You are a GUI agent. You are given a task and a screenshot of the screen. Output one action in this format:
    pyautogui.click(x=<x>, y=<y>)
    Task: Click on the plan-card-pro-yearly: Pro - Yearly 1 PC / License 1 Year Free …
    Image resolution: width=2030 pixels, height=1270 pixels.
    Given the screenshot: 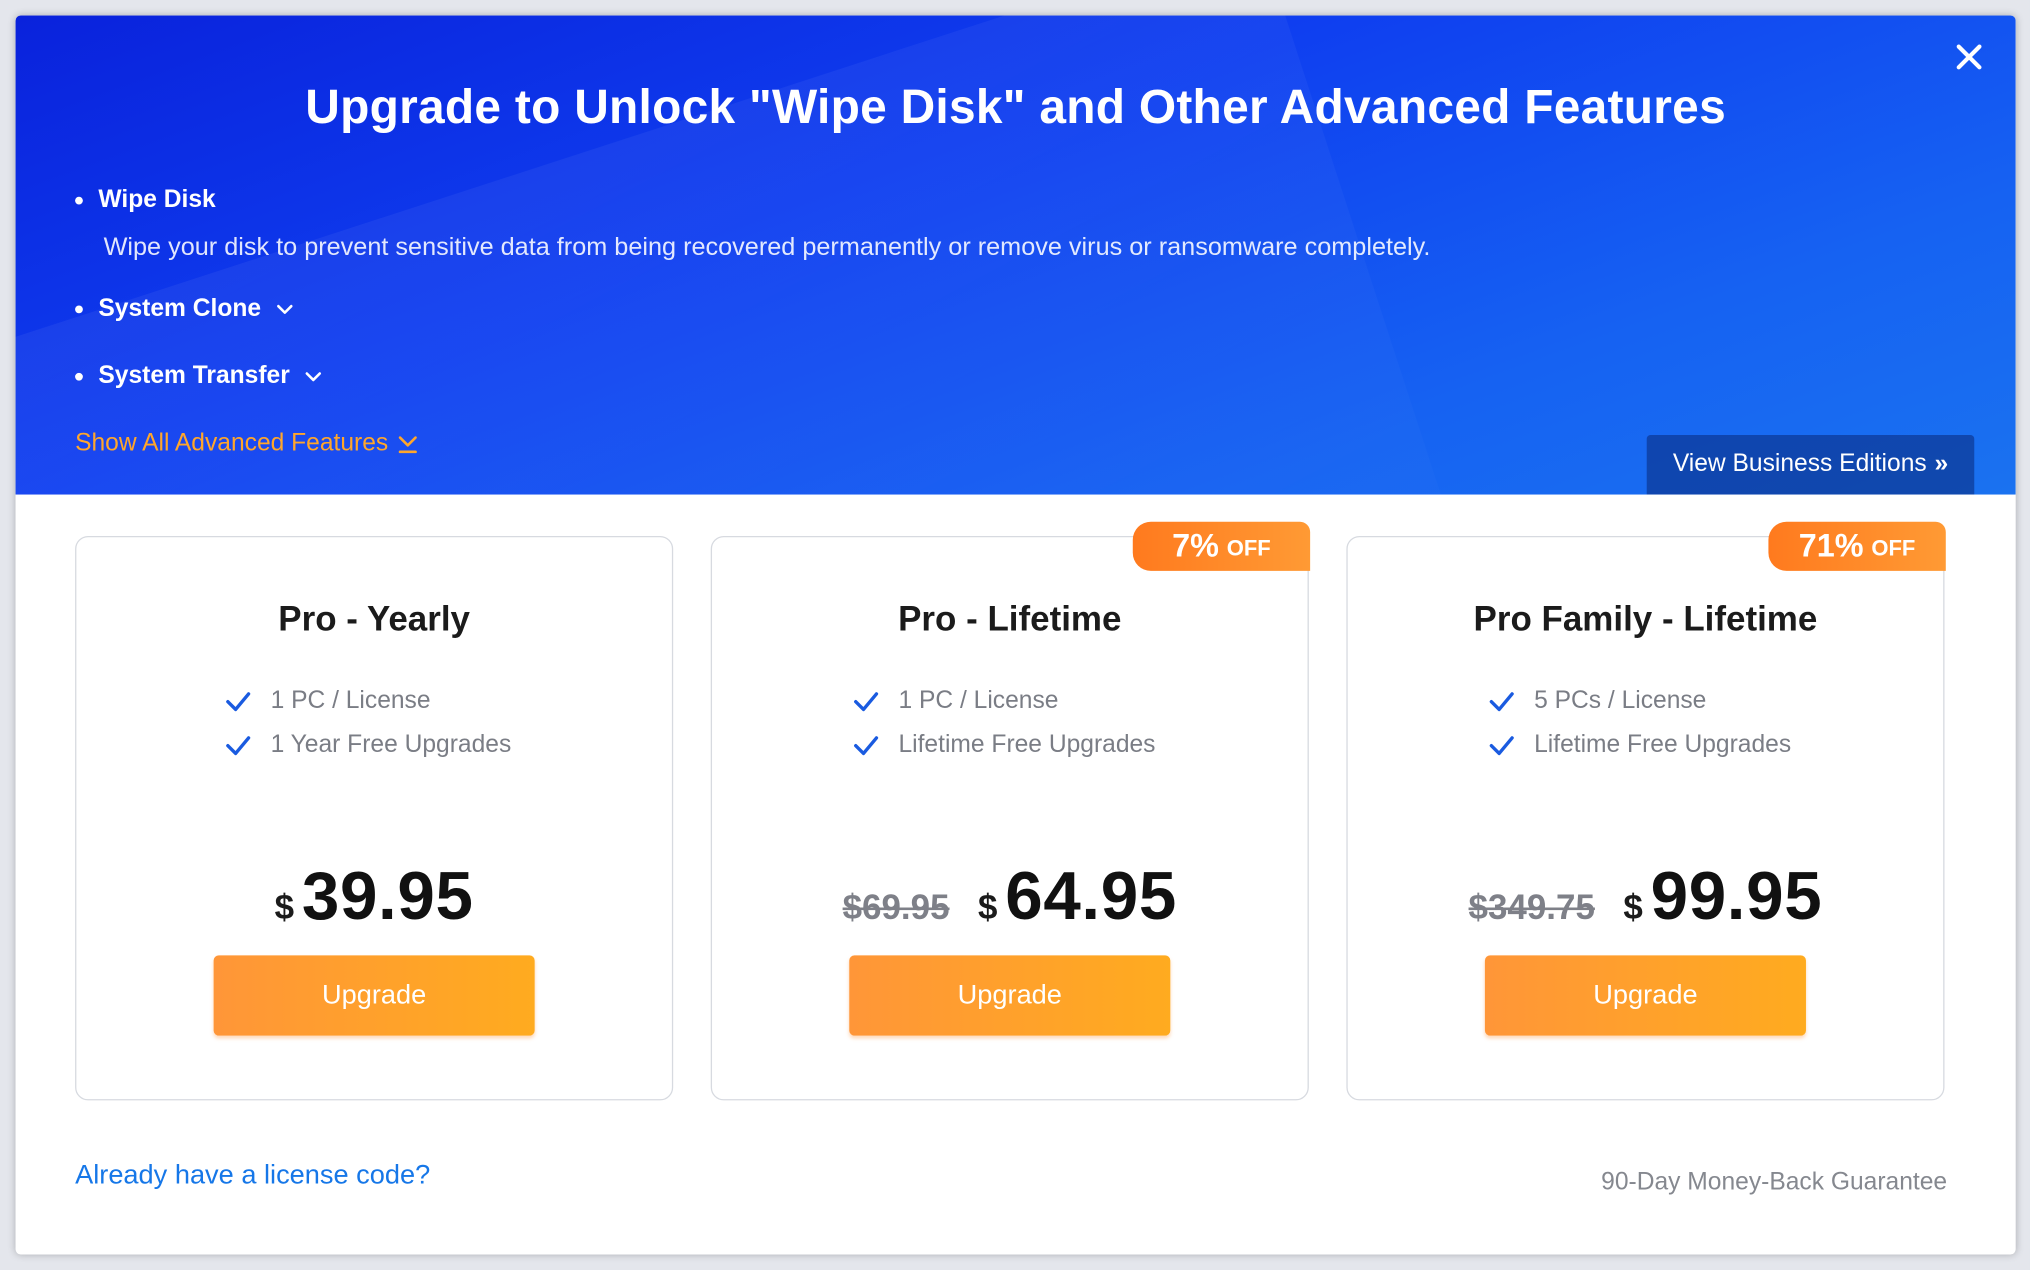 What is the action you would take?
    pyautogui.click(x=374, y=818)
    